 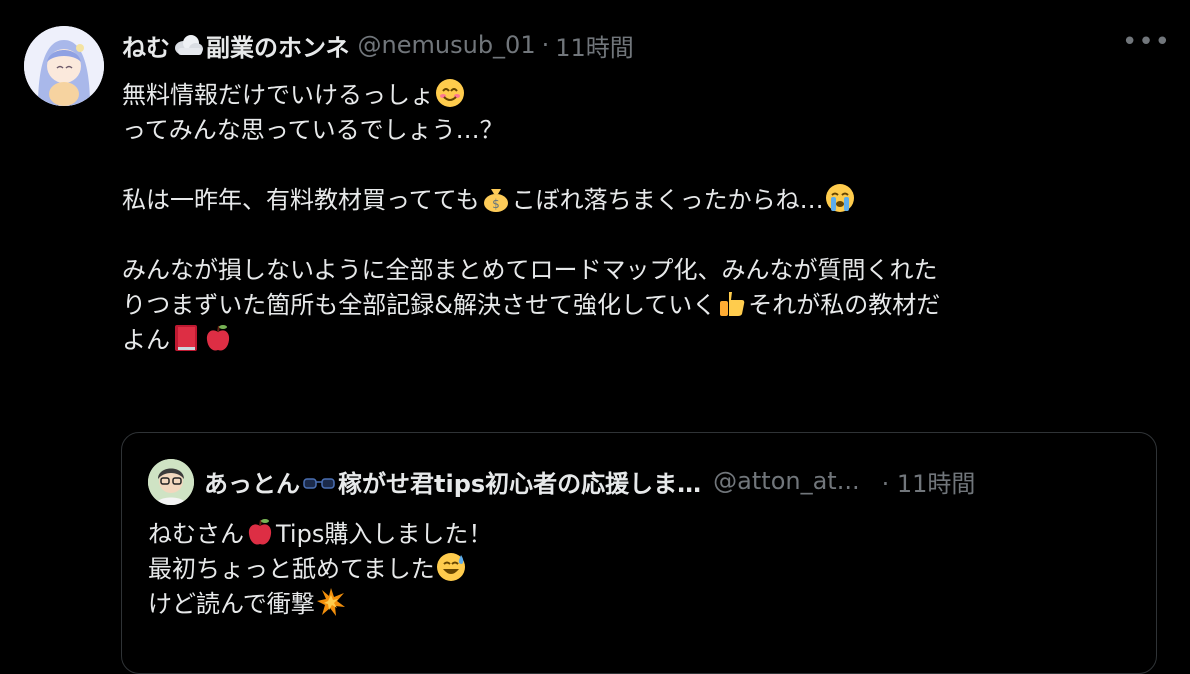 I want to click on tweet-line: りつまずいた箇所も全部記録&解決させて強化していく それが私の教材だ, so click(x=642, y=305).